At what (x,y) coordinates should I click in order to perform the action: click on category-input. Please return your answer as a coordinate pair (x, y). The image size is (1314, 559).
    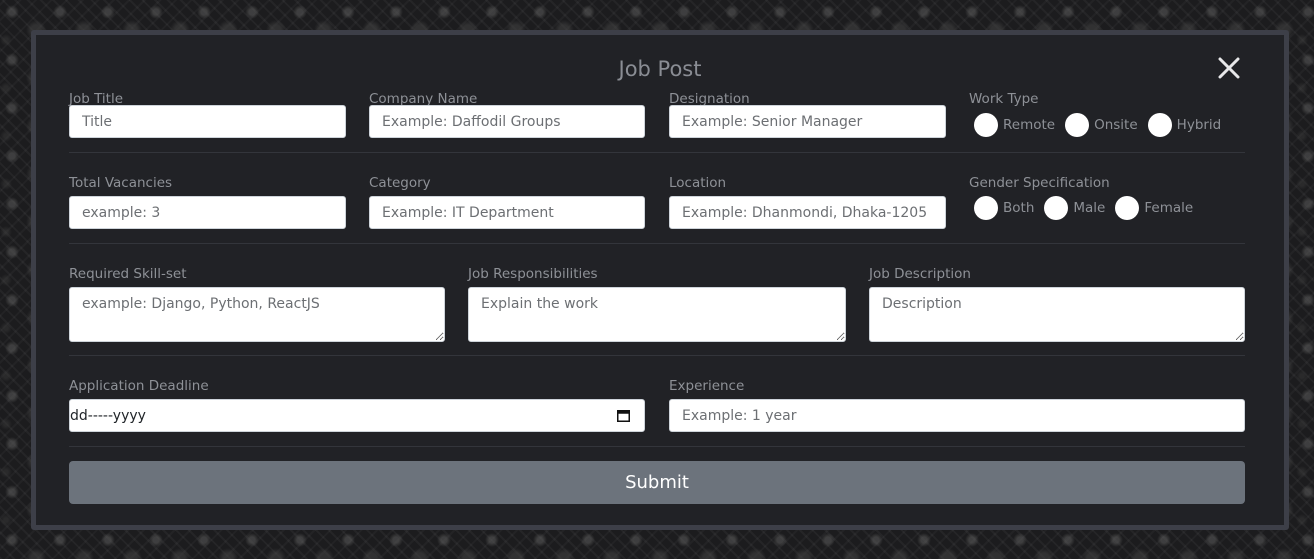
    Looking at the image, I should click on (507, 212).